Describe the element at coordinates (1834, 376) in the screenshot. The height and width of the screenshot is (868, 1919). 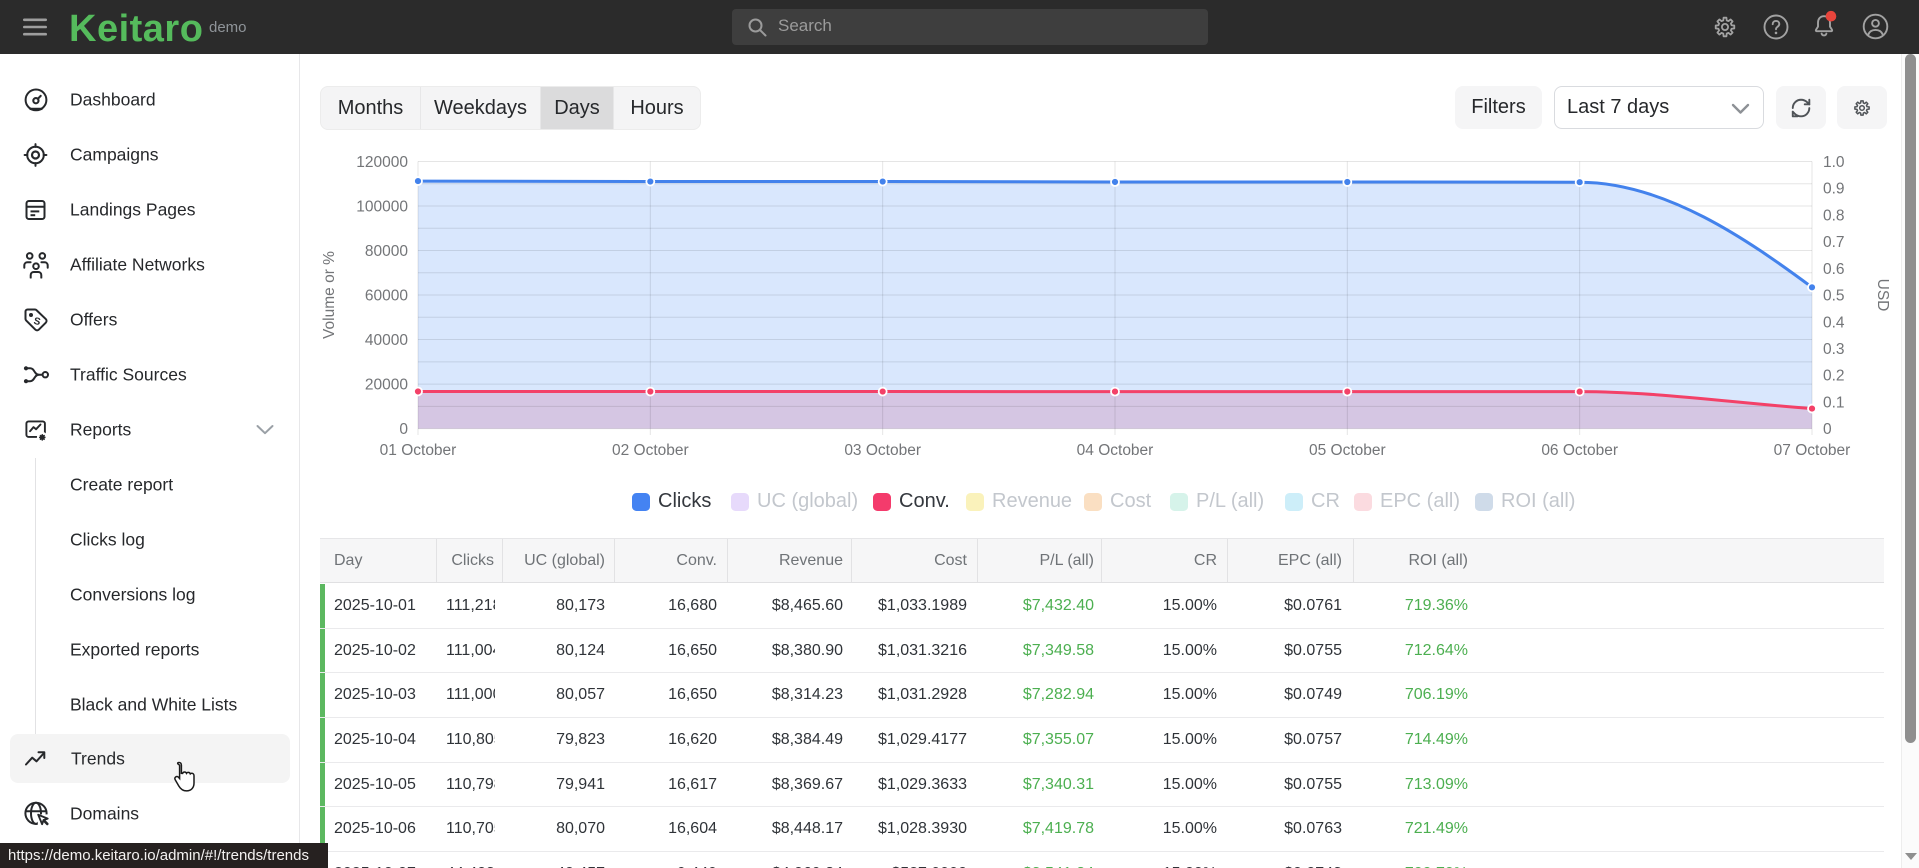
I see `svg-text: 0.2` at that location.